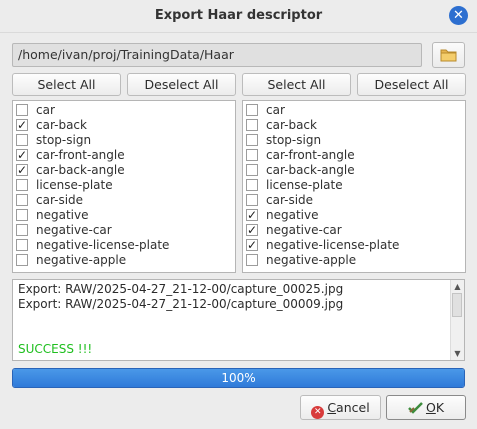 Image resolution: width=477 pixels, height=429 pixels. Describe the element at coordinates (353, 407) in the screenshot. I see `cancel-label: ancel` at that location.